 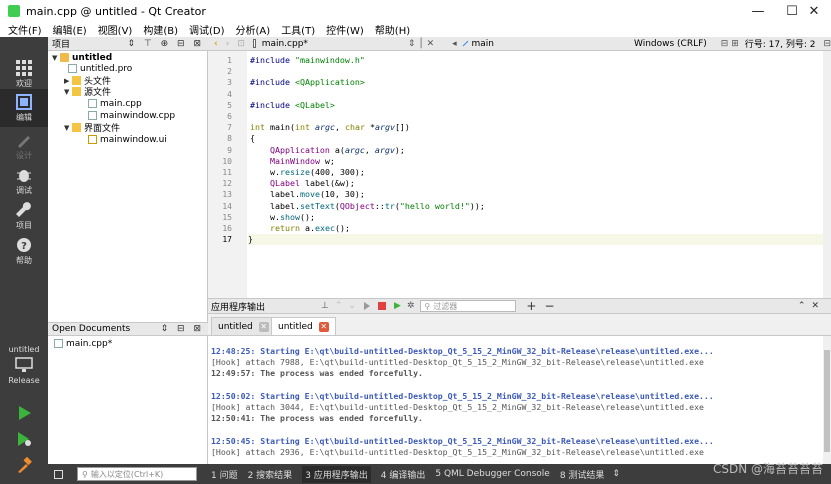 I want to click on attach-icon: ⊥, so click(x=325, y=306).